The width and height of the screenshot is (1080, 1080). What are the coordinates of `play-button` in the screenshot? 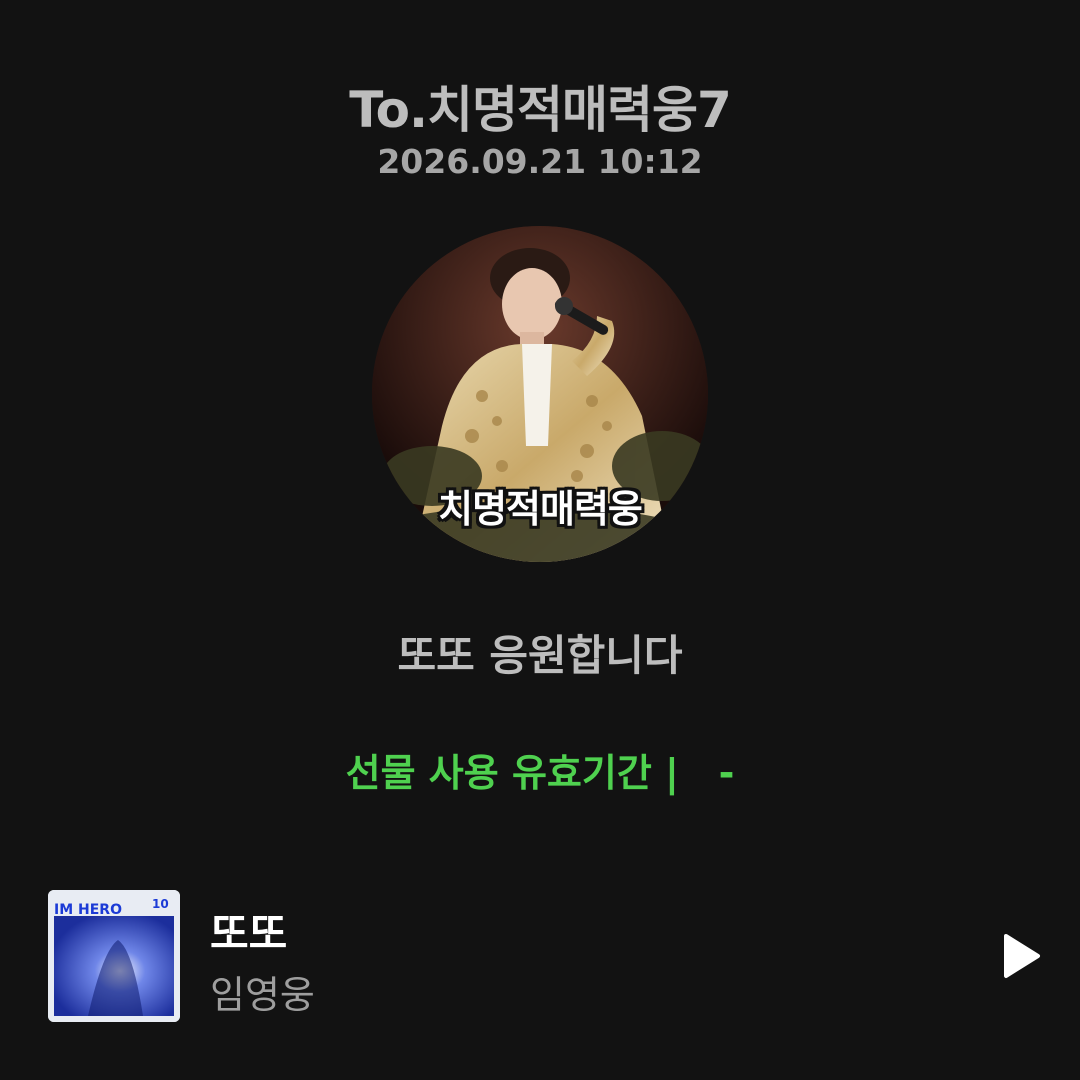 It's located at (1020, 956).